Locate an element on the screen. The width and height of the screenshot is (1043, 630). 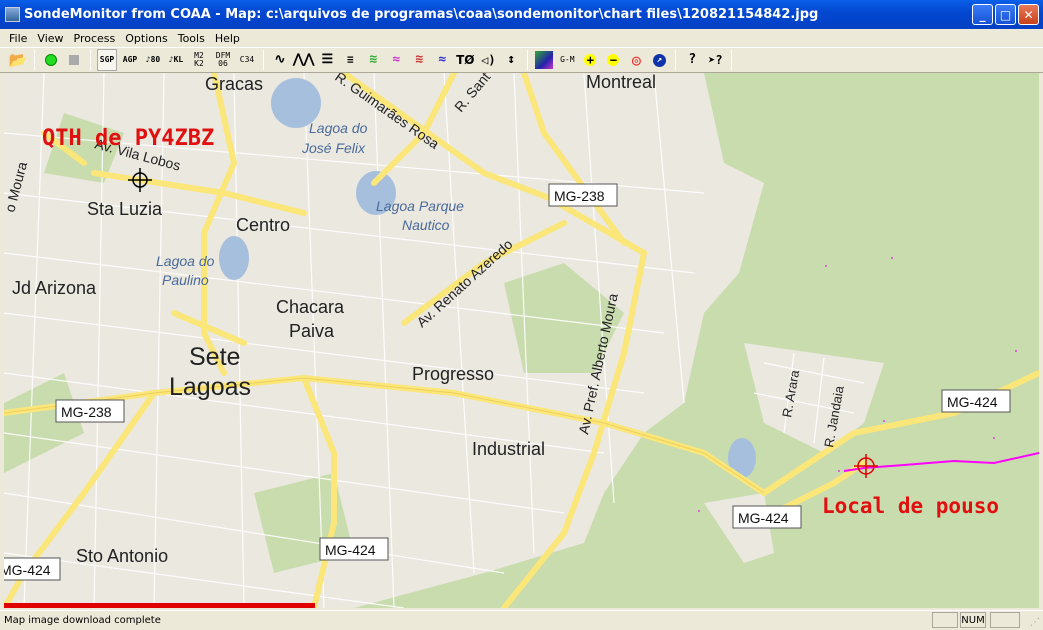
target-icon: ◎ is located at coordinates (636, 60).